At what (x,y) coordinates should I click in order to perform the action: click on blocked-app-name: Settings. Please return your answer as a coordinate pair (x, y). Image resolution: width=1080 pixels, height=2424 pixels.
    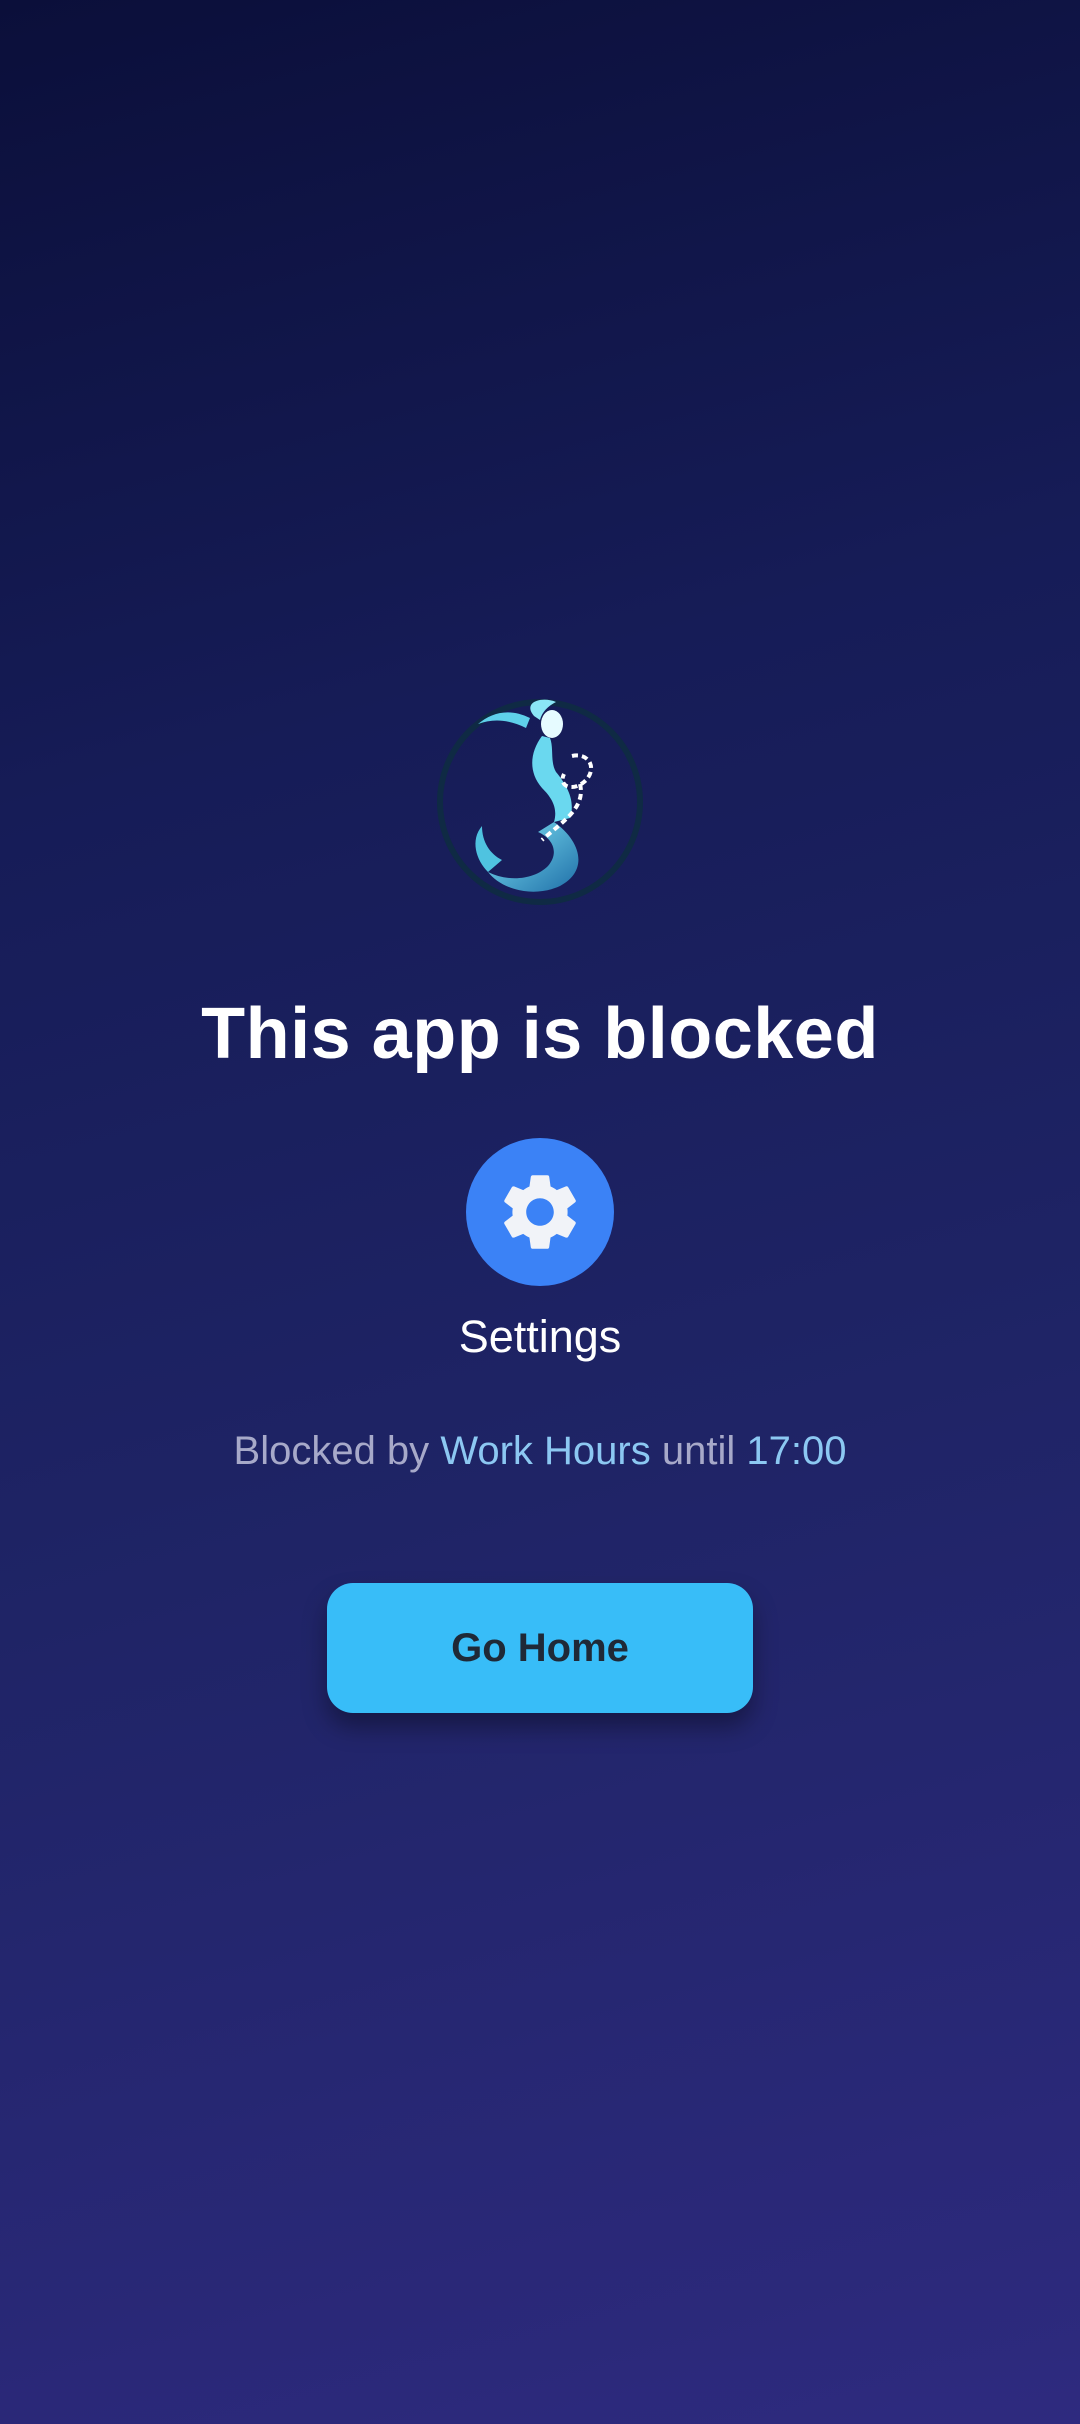
    Looking at the image, I should click on (540, 1336).